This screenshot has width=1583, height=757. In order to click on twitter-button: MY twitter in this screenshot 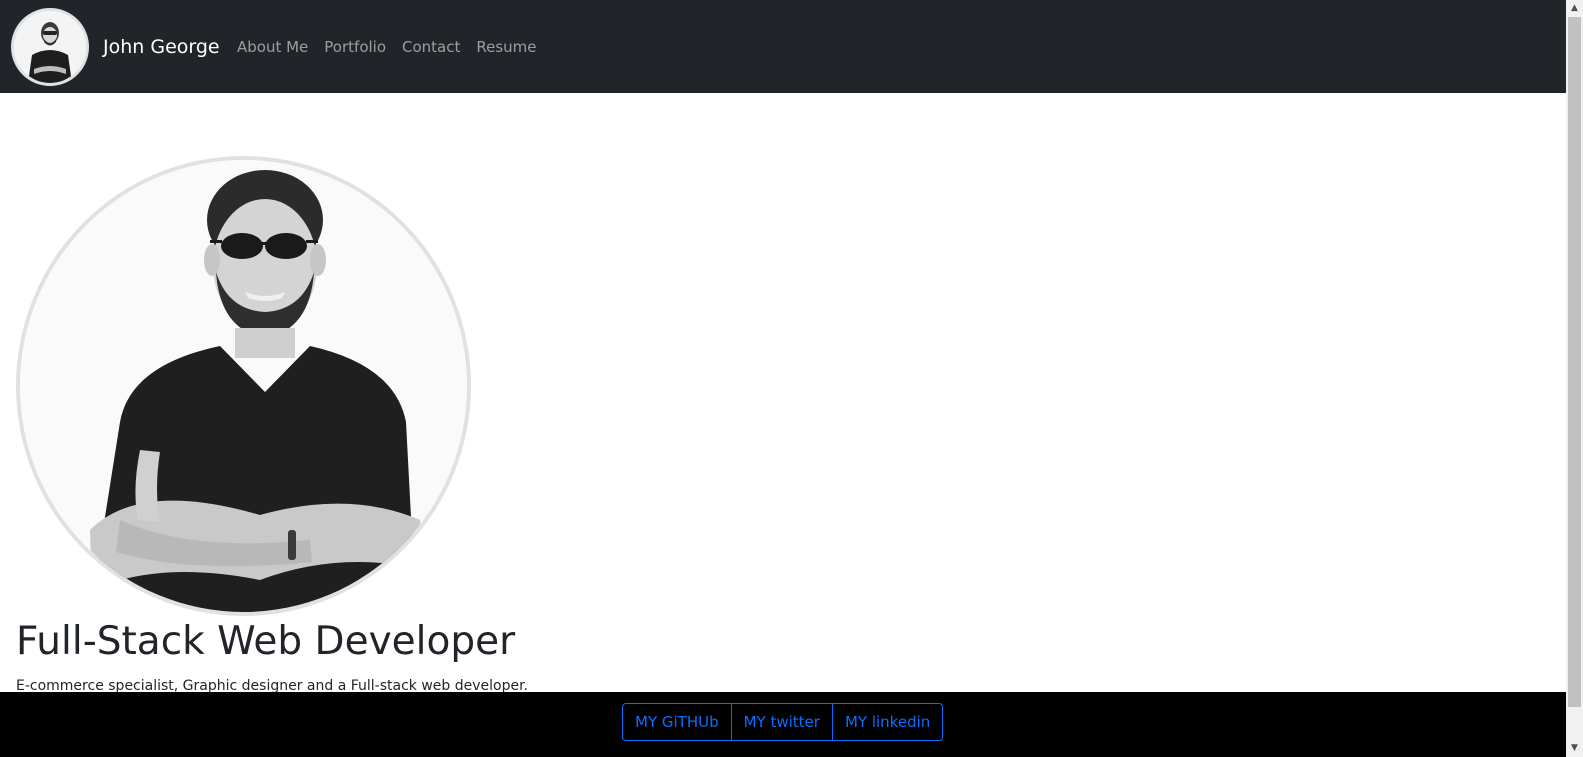, I will do `click(781, 722)`.